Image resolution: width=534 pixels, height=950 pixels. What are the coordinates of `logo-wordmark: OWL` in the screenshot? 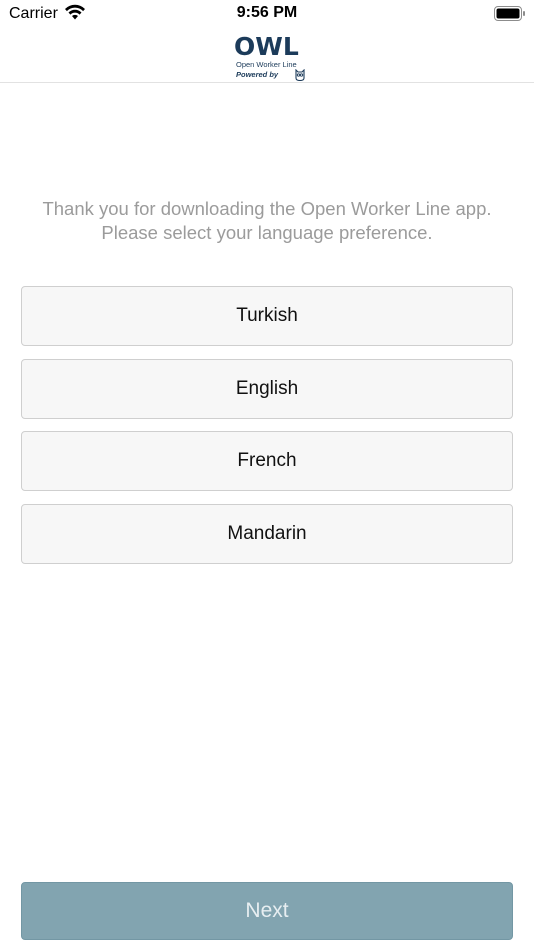 It's located at (266, 46).